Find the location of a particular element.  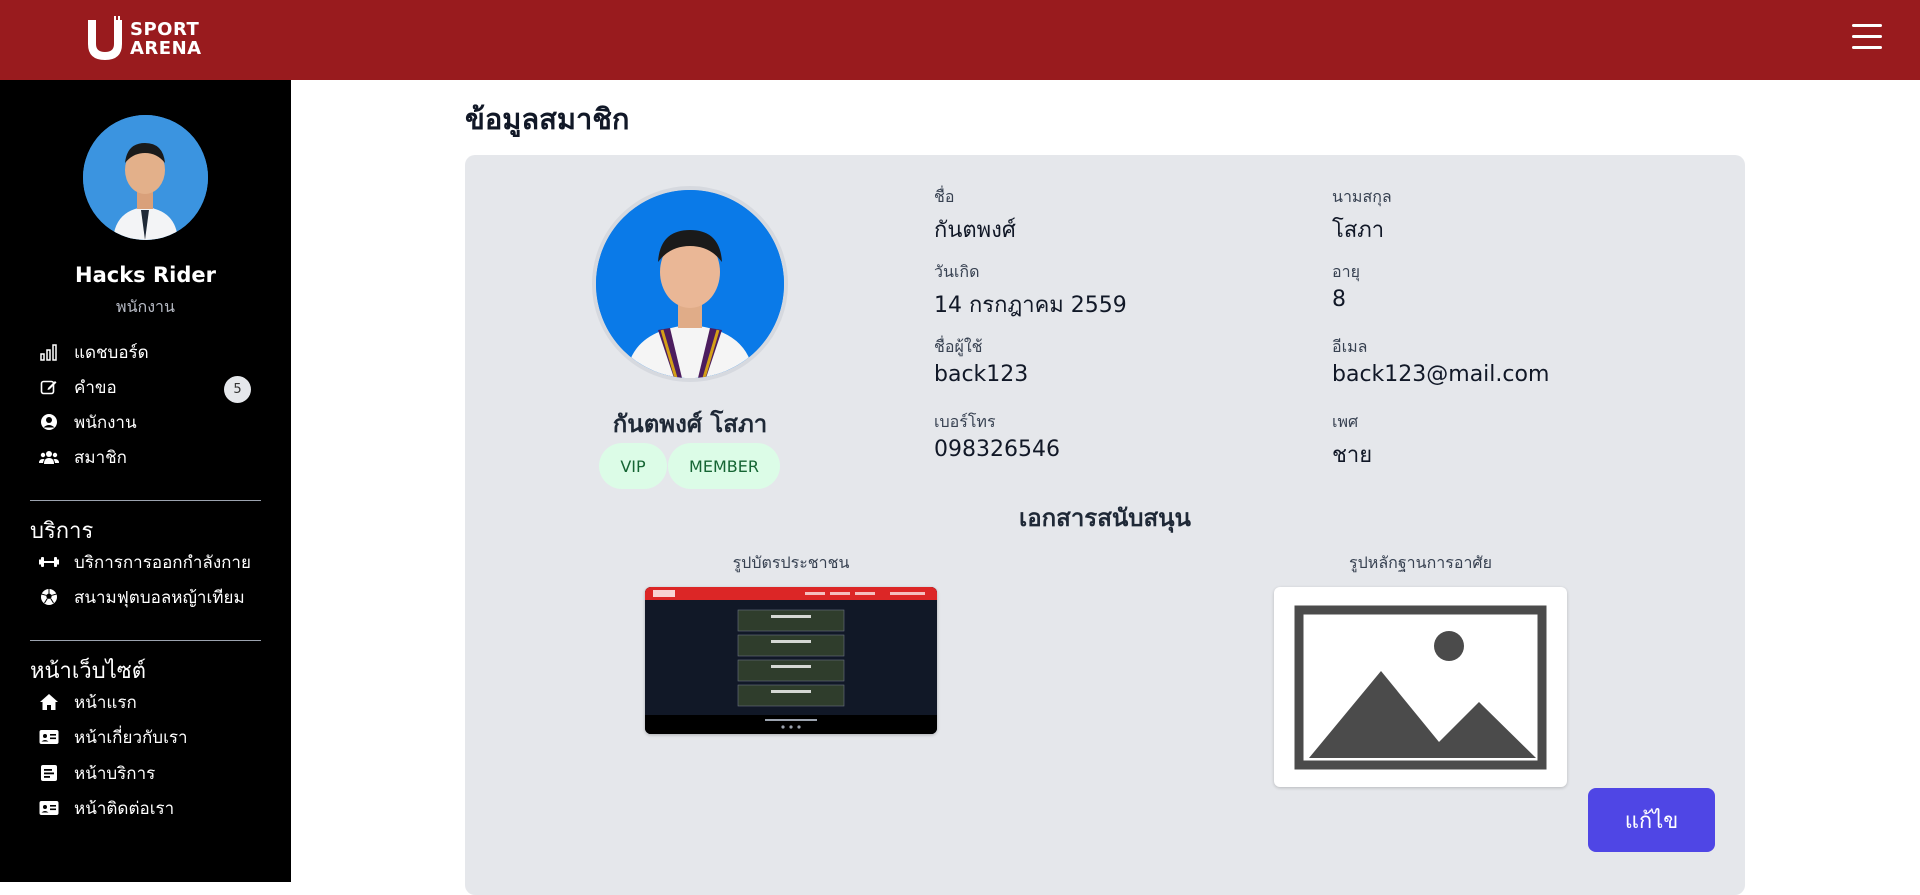

logo-text: SPORT ARENA is located at coordinates (166, 39).